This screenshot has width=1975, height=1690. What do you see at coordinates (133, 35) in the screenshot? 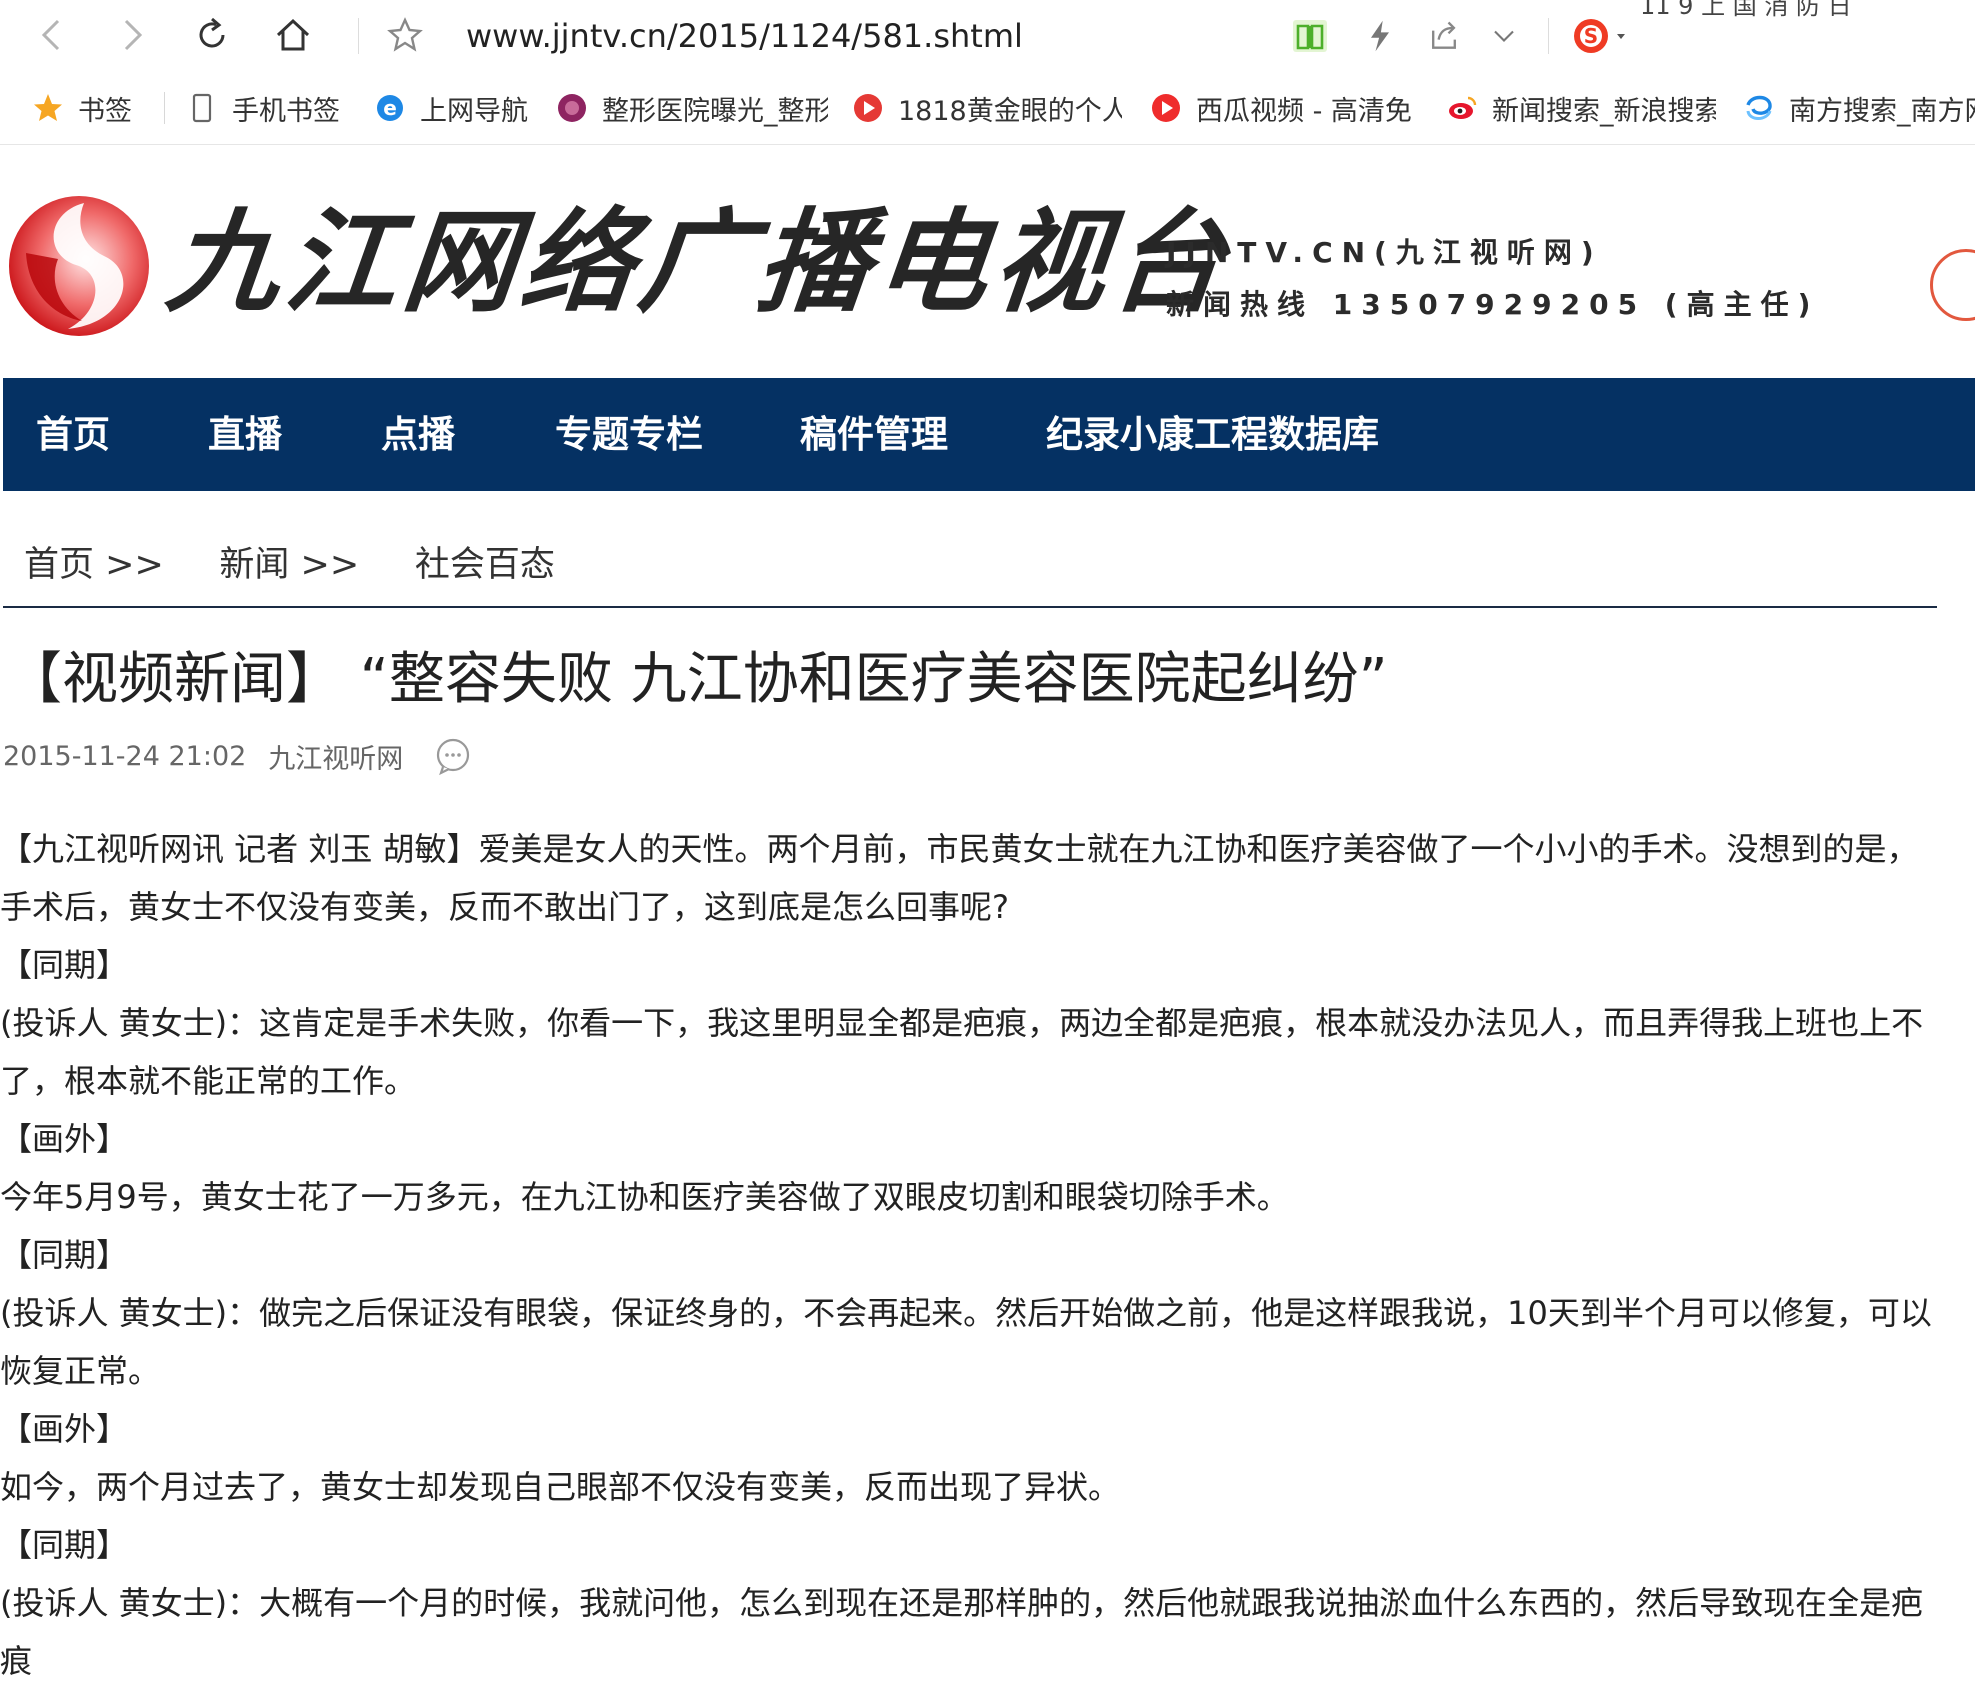
I see `chevron-right-icon` at bounding box center [133, 35].